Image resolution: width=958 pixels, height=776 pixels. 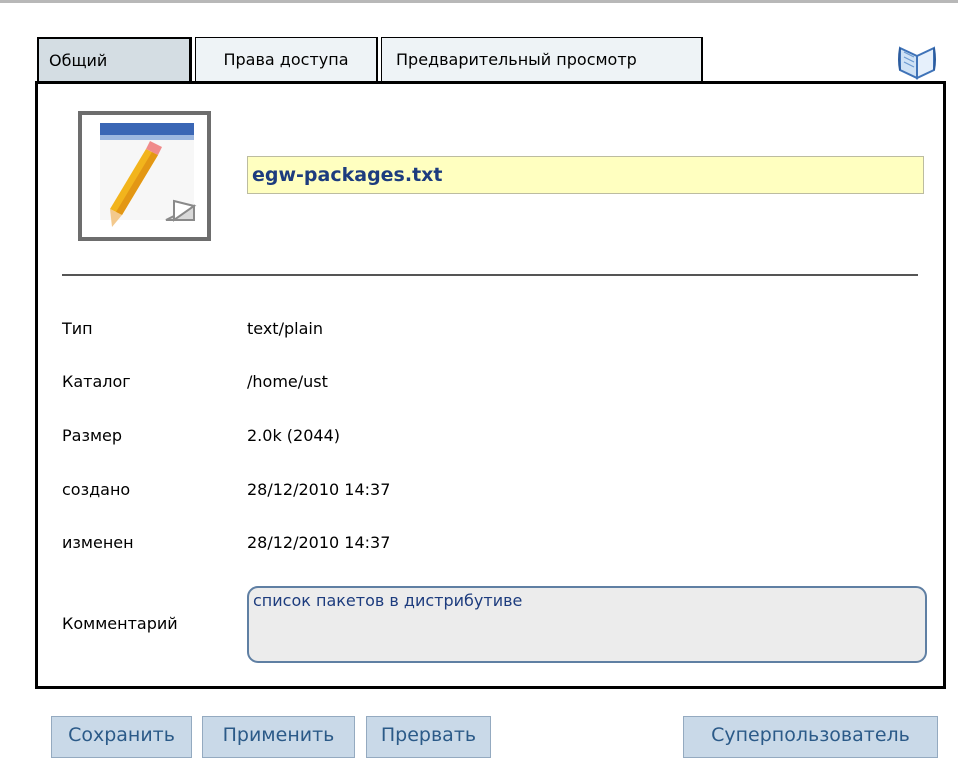 What do you see at coordinates (490, 275) in the screenshot?
I see `divider` at bounding box center [490, 275].